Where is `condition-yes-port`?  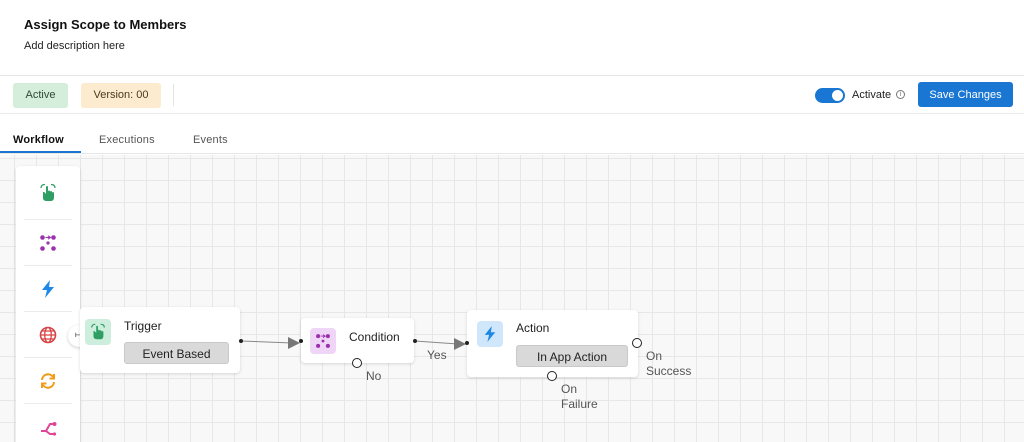
condition-yes-port is located at coordinates (415, 341).